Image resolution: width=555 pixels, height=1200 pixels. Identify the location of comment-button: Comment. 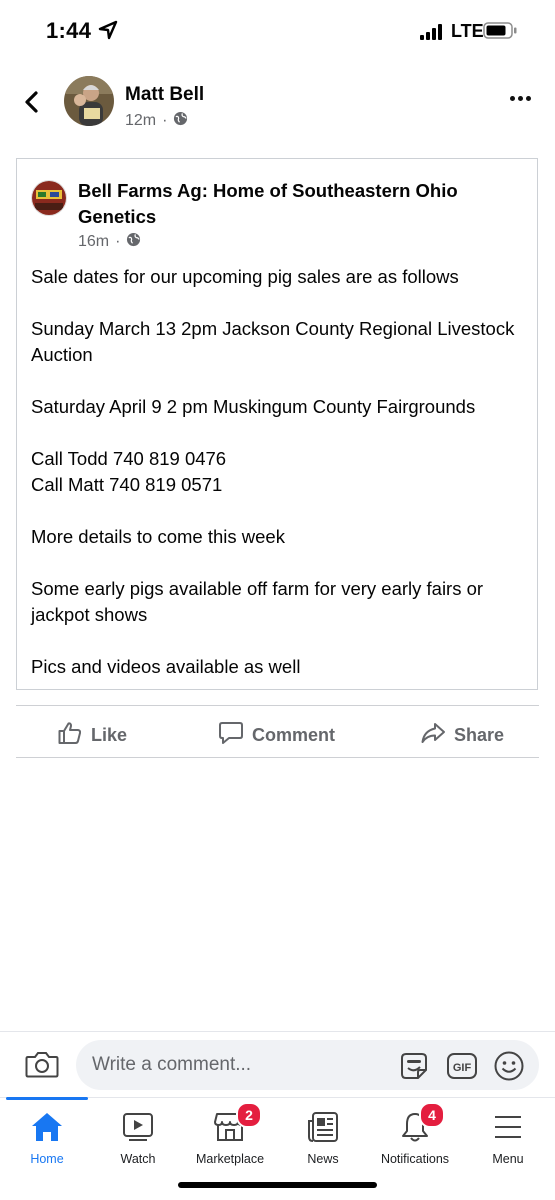
(276, 735).